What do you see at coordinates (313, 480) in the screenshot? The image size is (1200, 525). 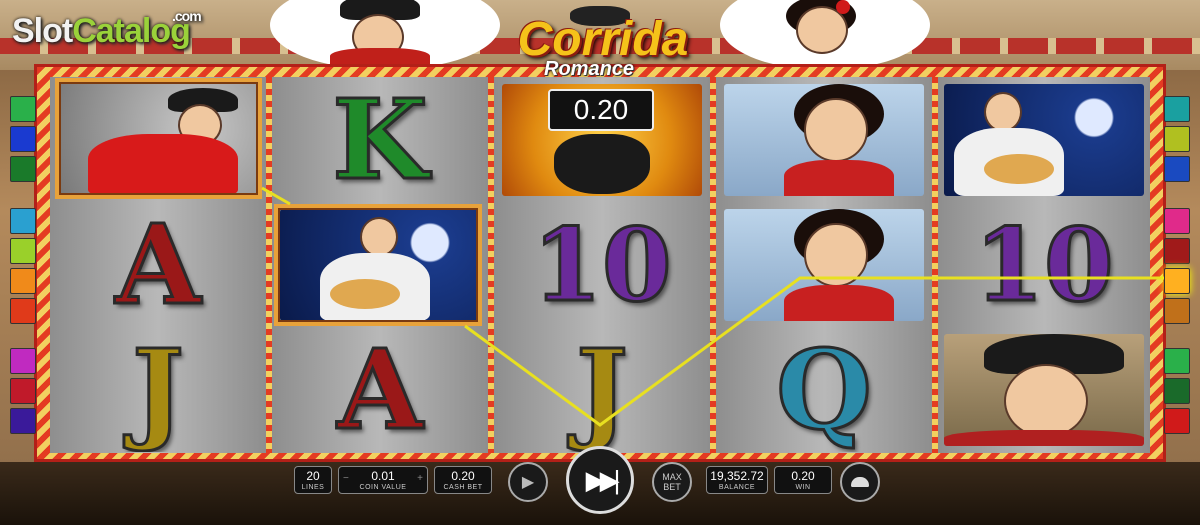 I see `lines-selector: 20 LINES` at bounding box center [313, 480].